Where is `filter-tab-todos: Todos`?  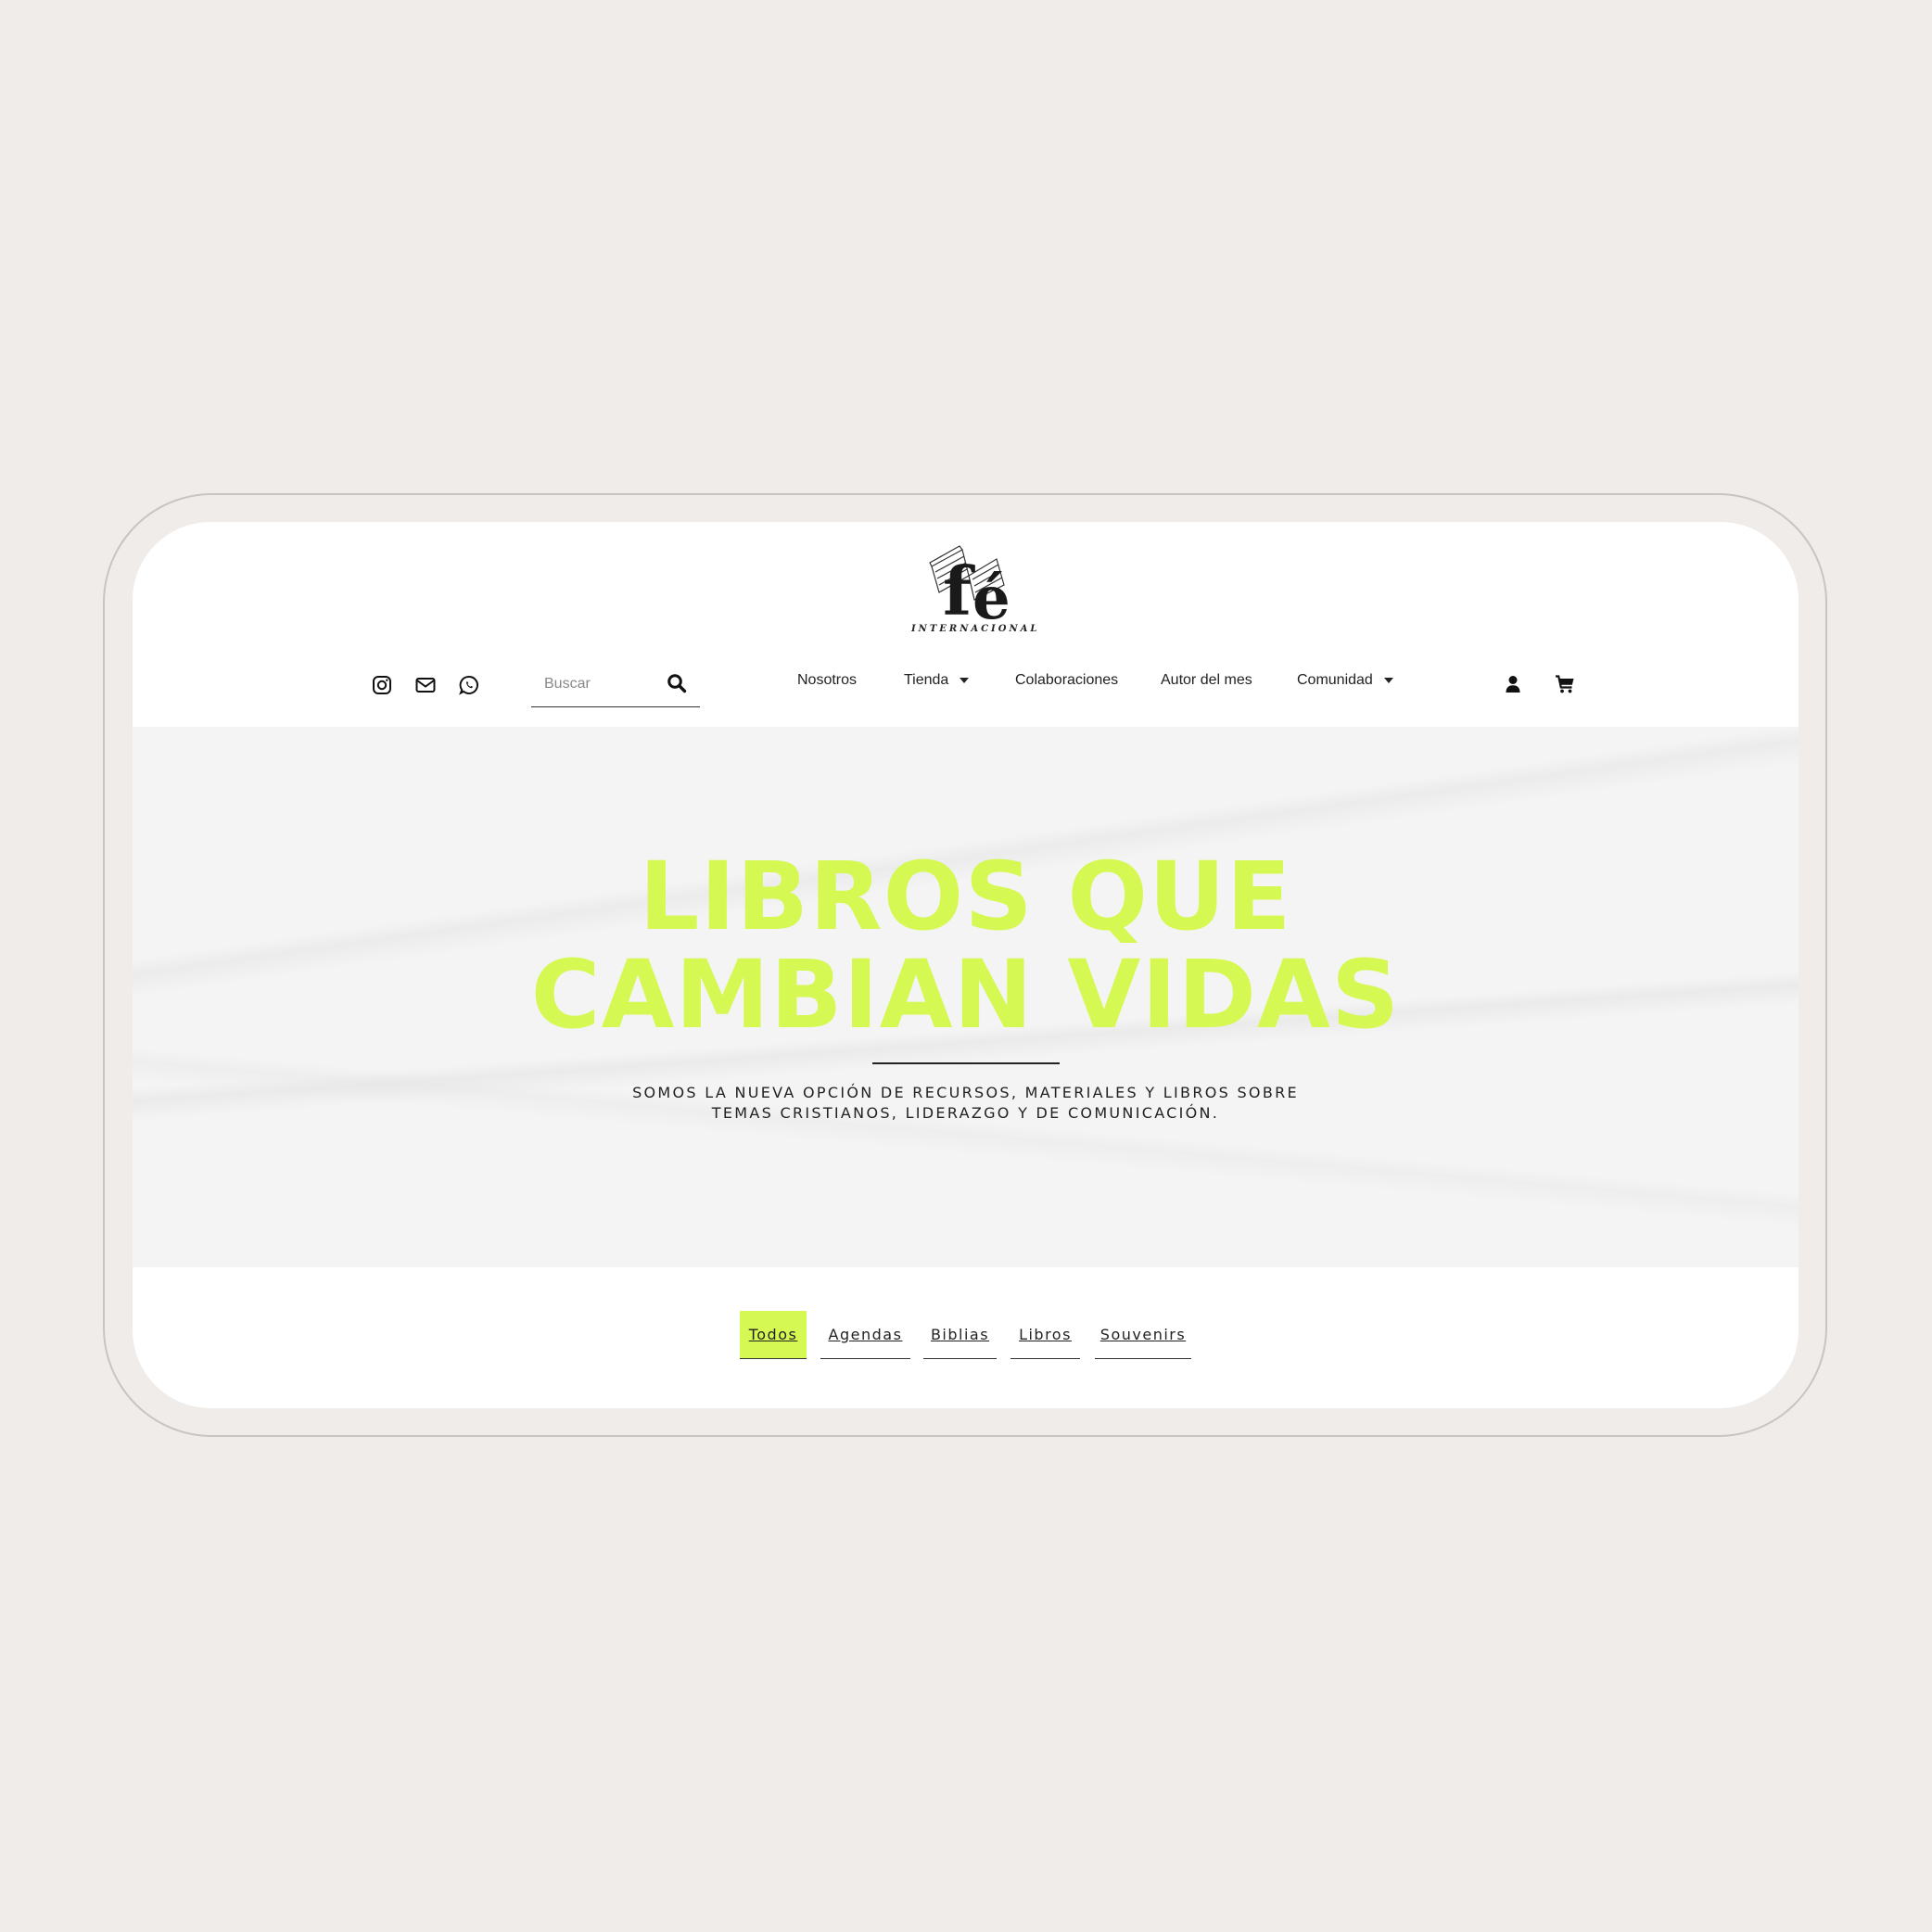
filter-tab-todos: Todos is located at coordinates (773, 1335).